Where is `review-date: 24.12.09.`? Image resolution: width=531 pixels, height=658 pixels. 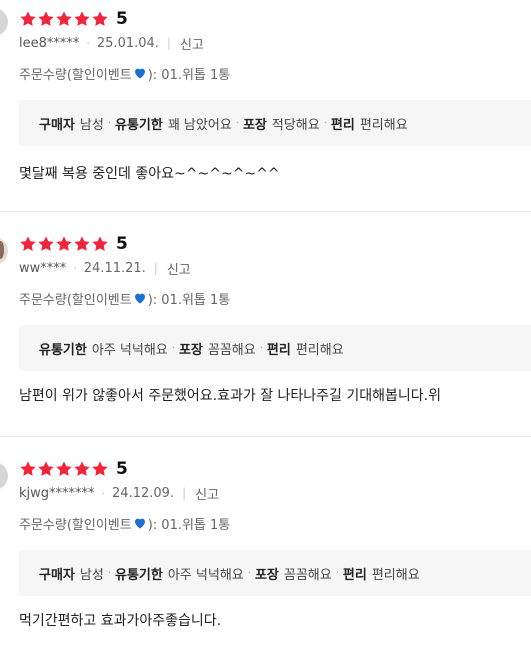
review-date: 24.12.09. is located at coordinates (143, 493).